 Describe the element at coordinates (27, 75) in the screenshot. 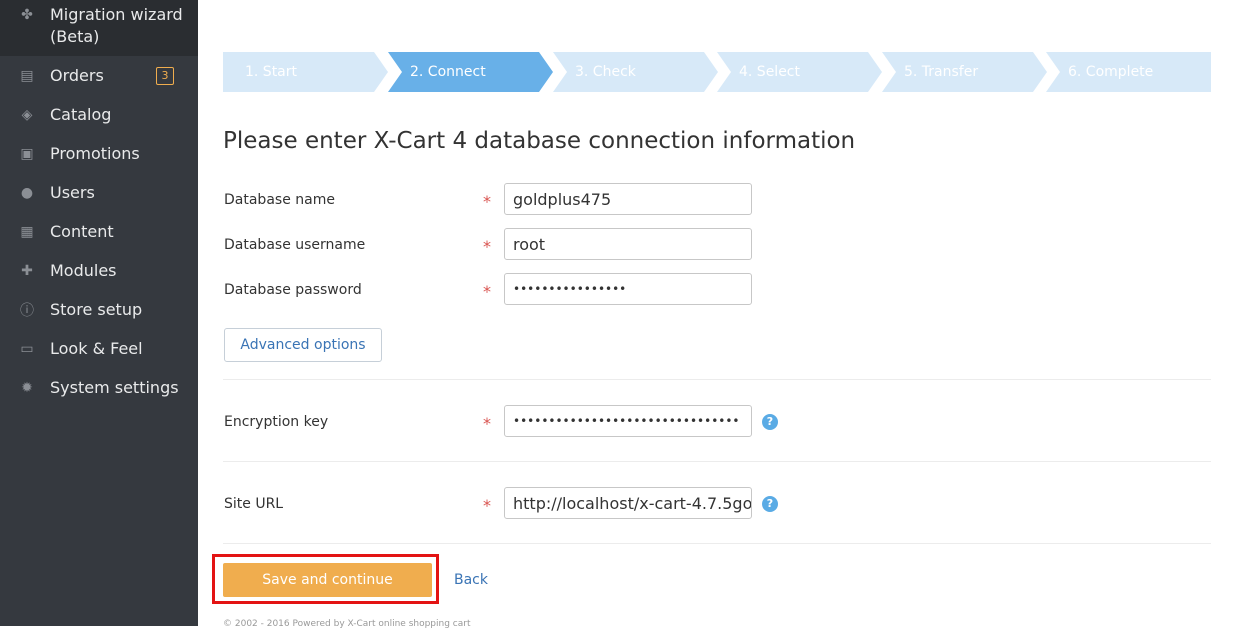

I see `orders-icon: ▤` at that location.